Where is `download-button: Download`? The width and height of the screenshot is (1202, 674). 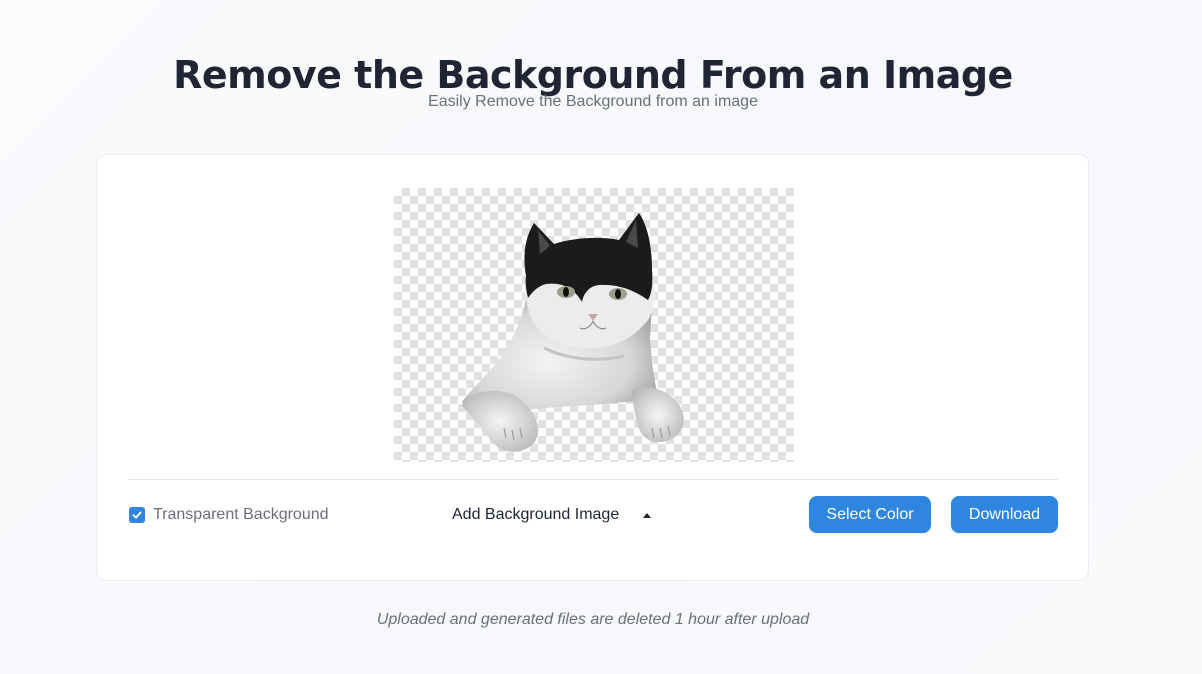 download-button: Download is located at coordinates (1004, 514).